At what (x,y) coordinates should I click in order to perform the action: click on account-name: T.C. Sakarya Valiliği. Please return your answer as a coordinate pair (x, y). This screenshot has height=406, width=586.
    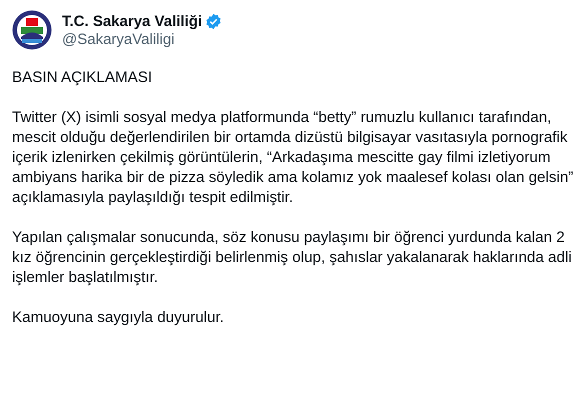
    Looking at the image, I should click on (132, 21).